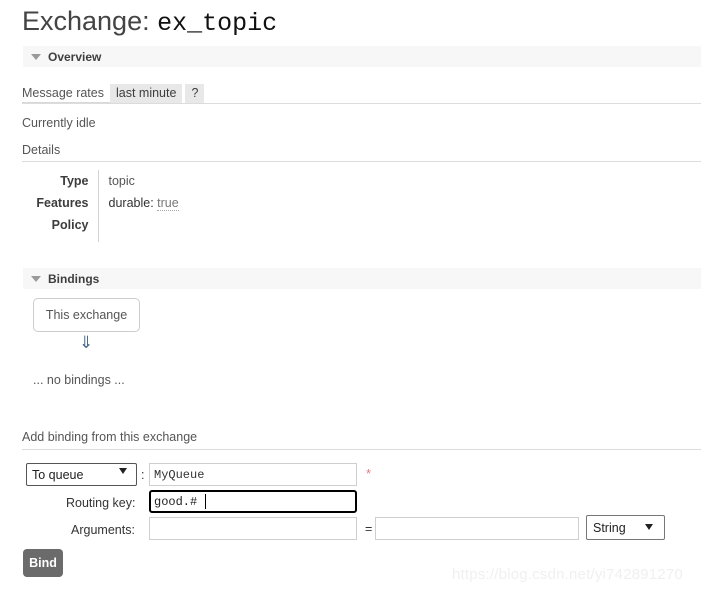 Image resolution: width=701 pixels, height=596 pixels. I want to click on details-key-features: Features, so click(62, 203).